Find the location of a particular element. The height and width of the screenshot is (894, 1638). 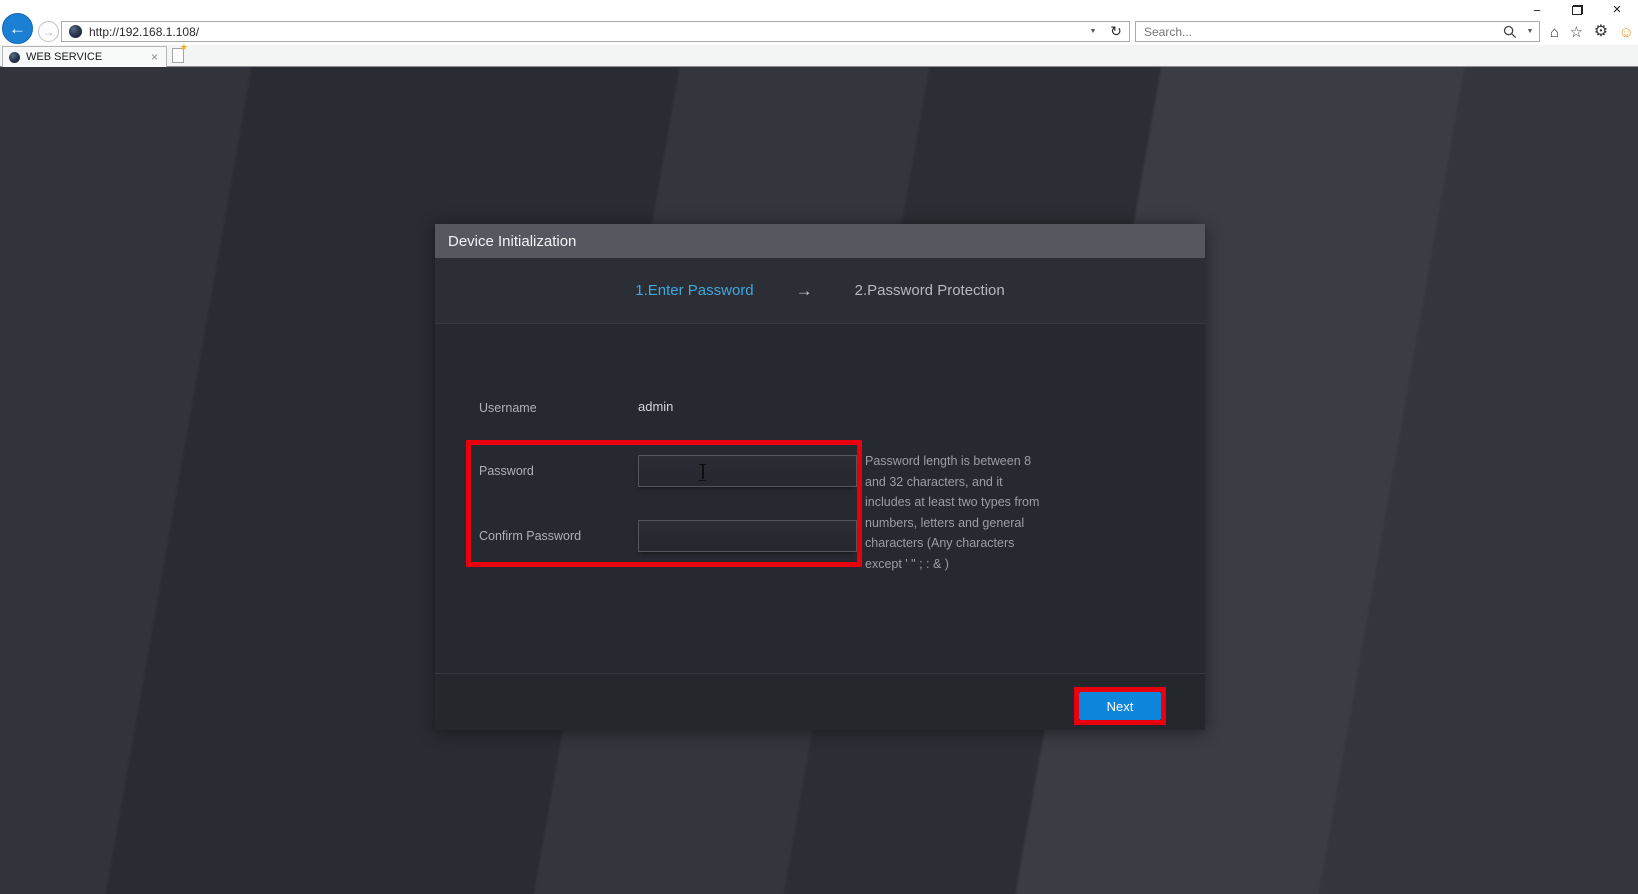

tab-title: WEB SERVICE is located at coordinates (64, 57).